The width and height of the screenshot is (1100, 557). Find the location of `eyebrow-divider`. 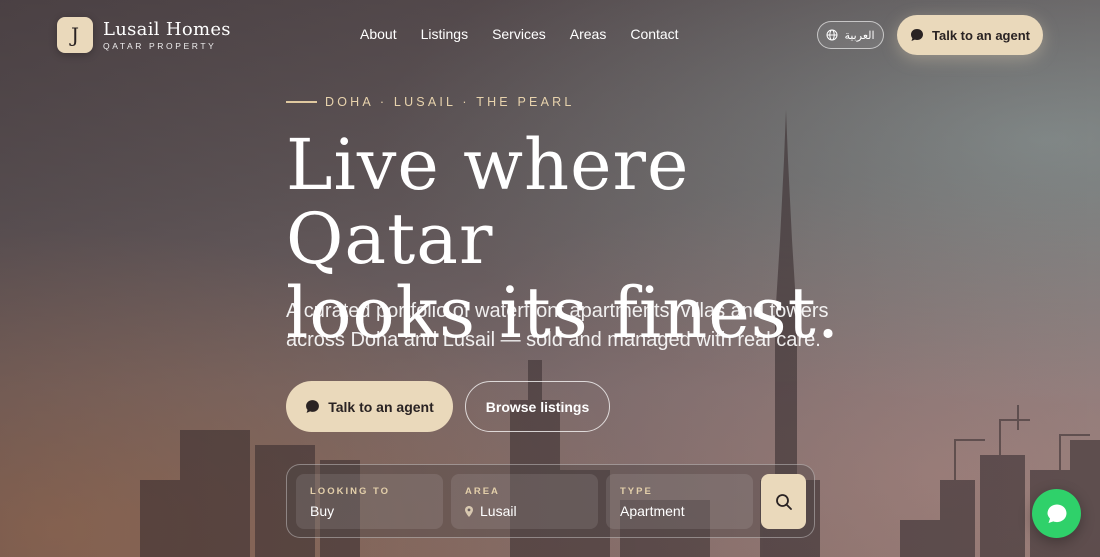

eyebrow-divider is located at coordinates (301, 102).